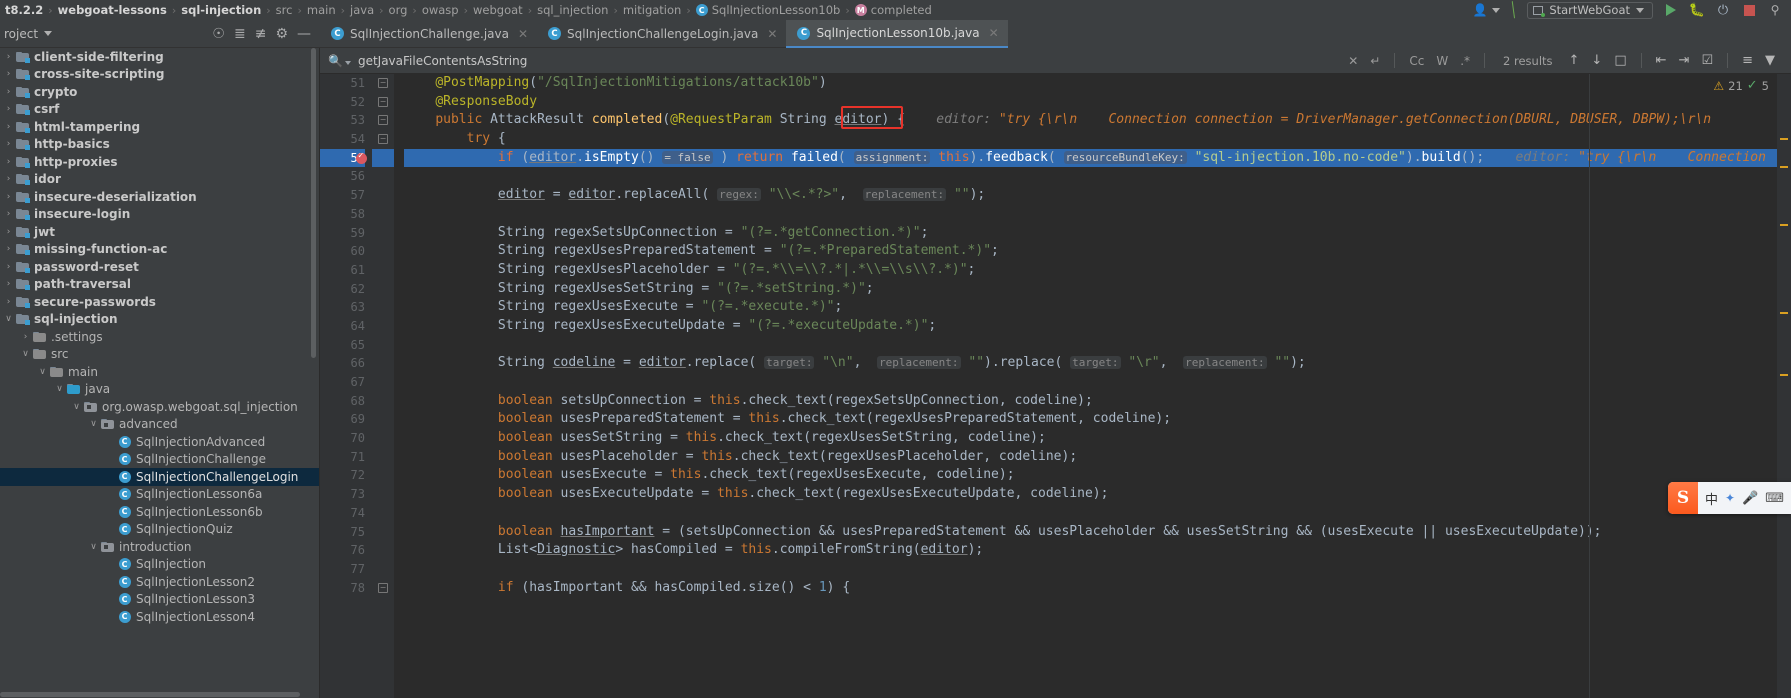 This screenshot has height=698, width=1791. Describe the element at coordinates (159, 337) in the screenshot. I see `tree-item: › .settings` at that location.